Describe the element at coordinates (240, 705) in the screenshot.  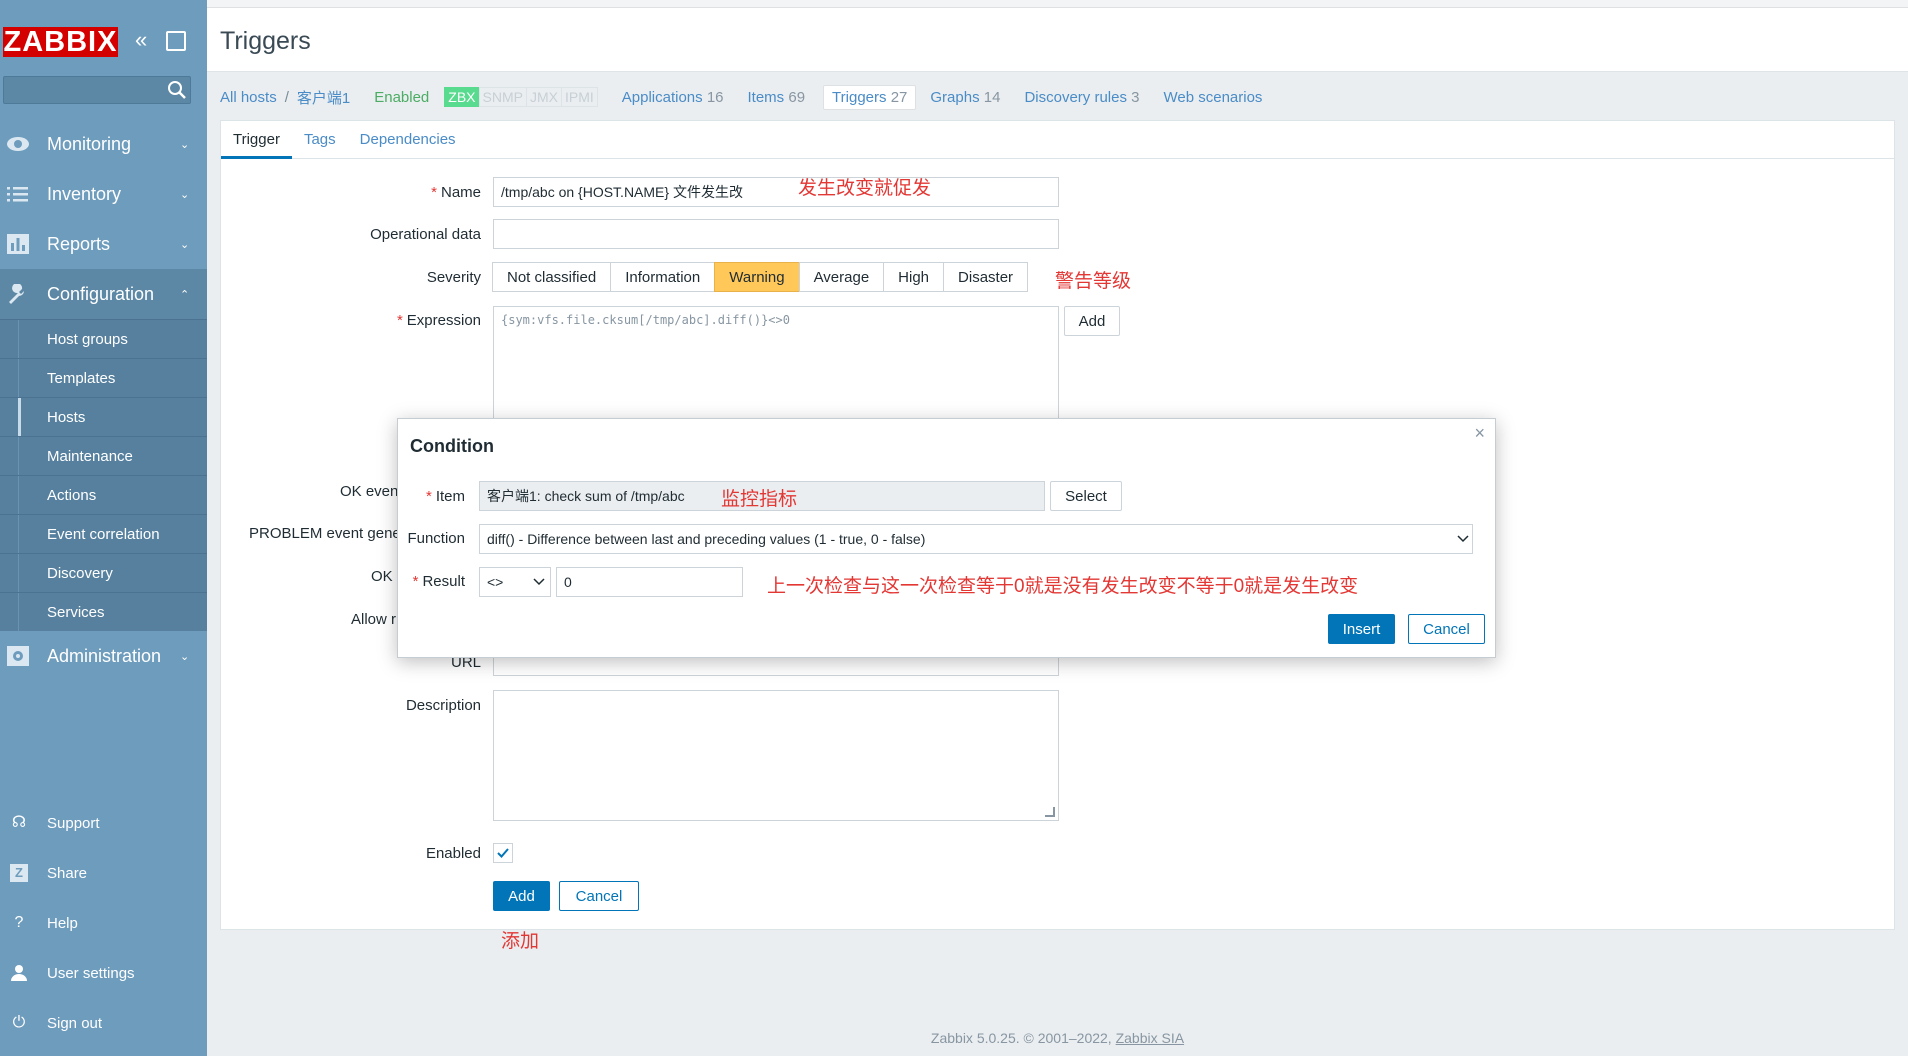
I see `description-row: Description` at that location.